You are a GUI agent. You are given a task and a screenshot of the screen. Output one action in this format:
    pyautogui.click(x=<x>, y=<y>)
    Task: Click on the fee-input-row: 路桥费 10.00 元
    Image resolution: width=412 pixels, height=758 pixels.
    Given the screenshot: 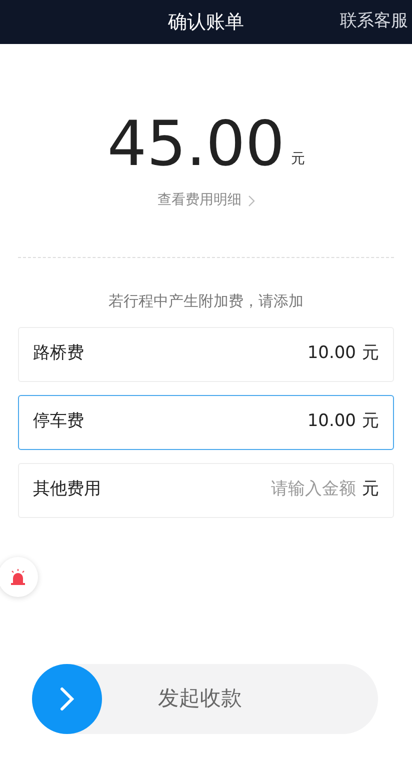 What is the action you would take?
    pyautogui.click(x=206, y=354)
    